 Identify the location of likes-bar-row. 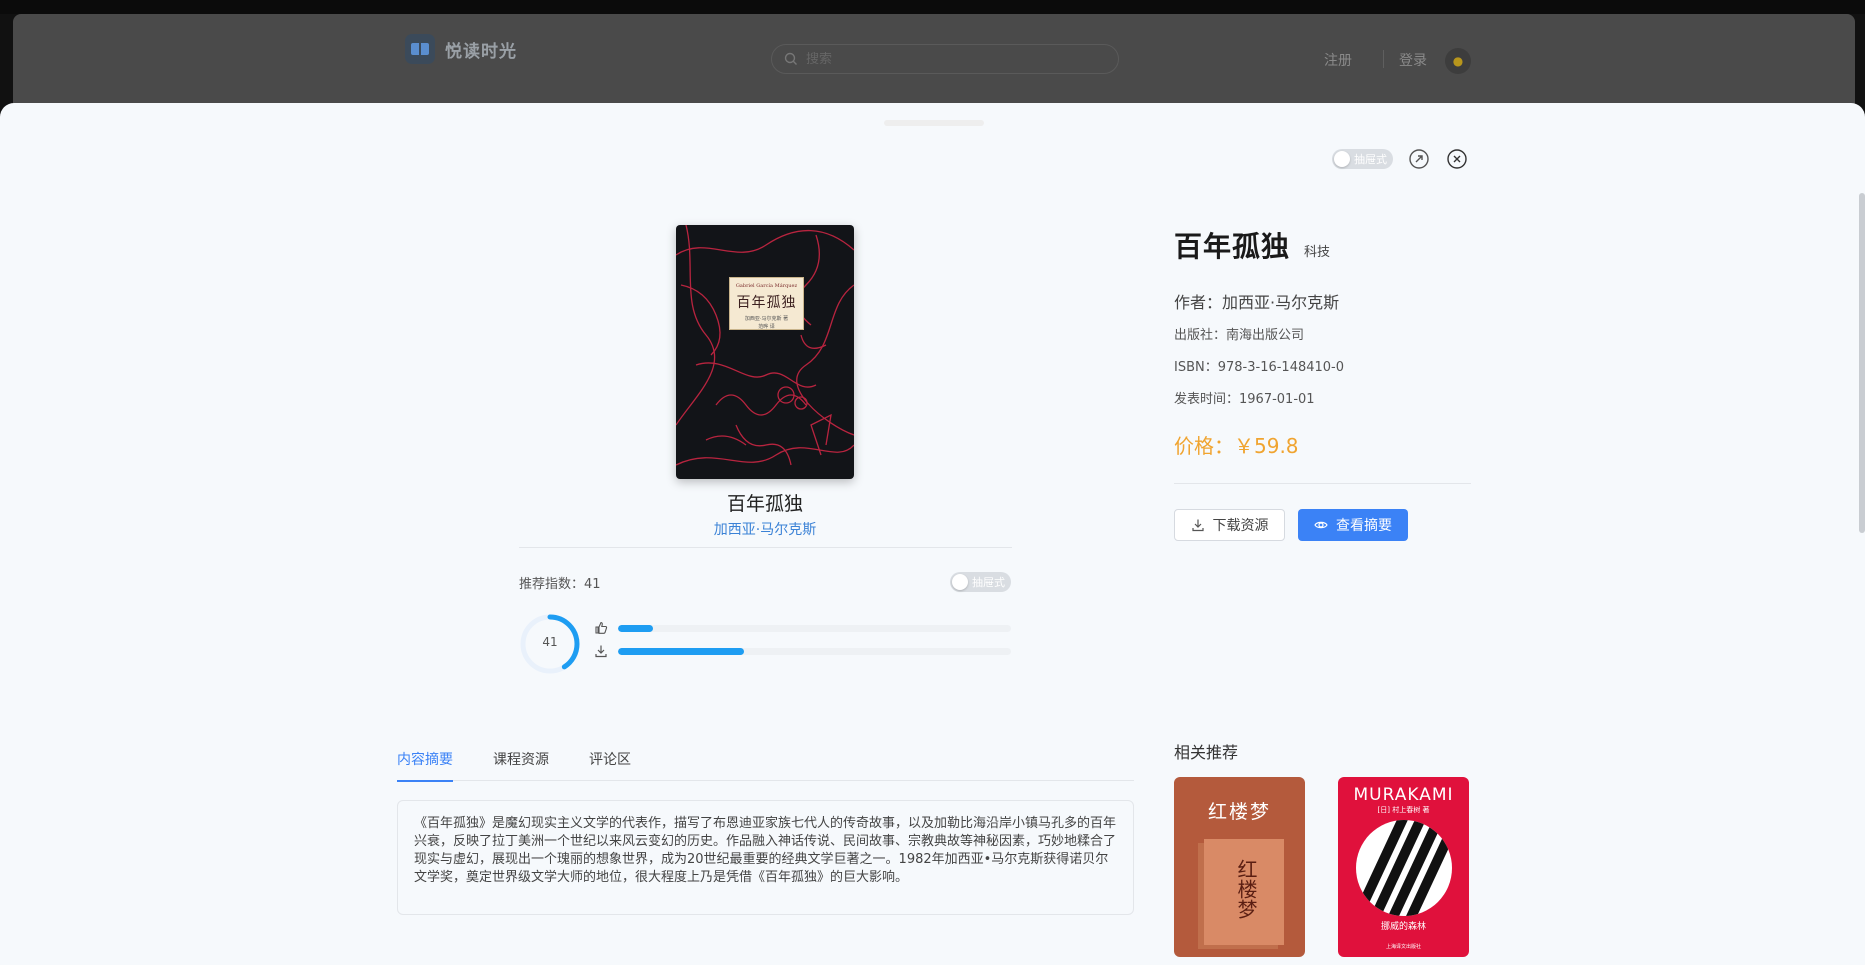
(802, 628).